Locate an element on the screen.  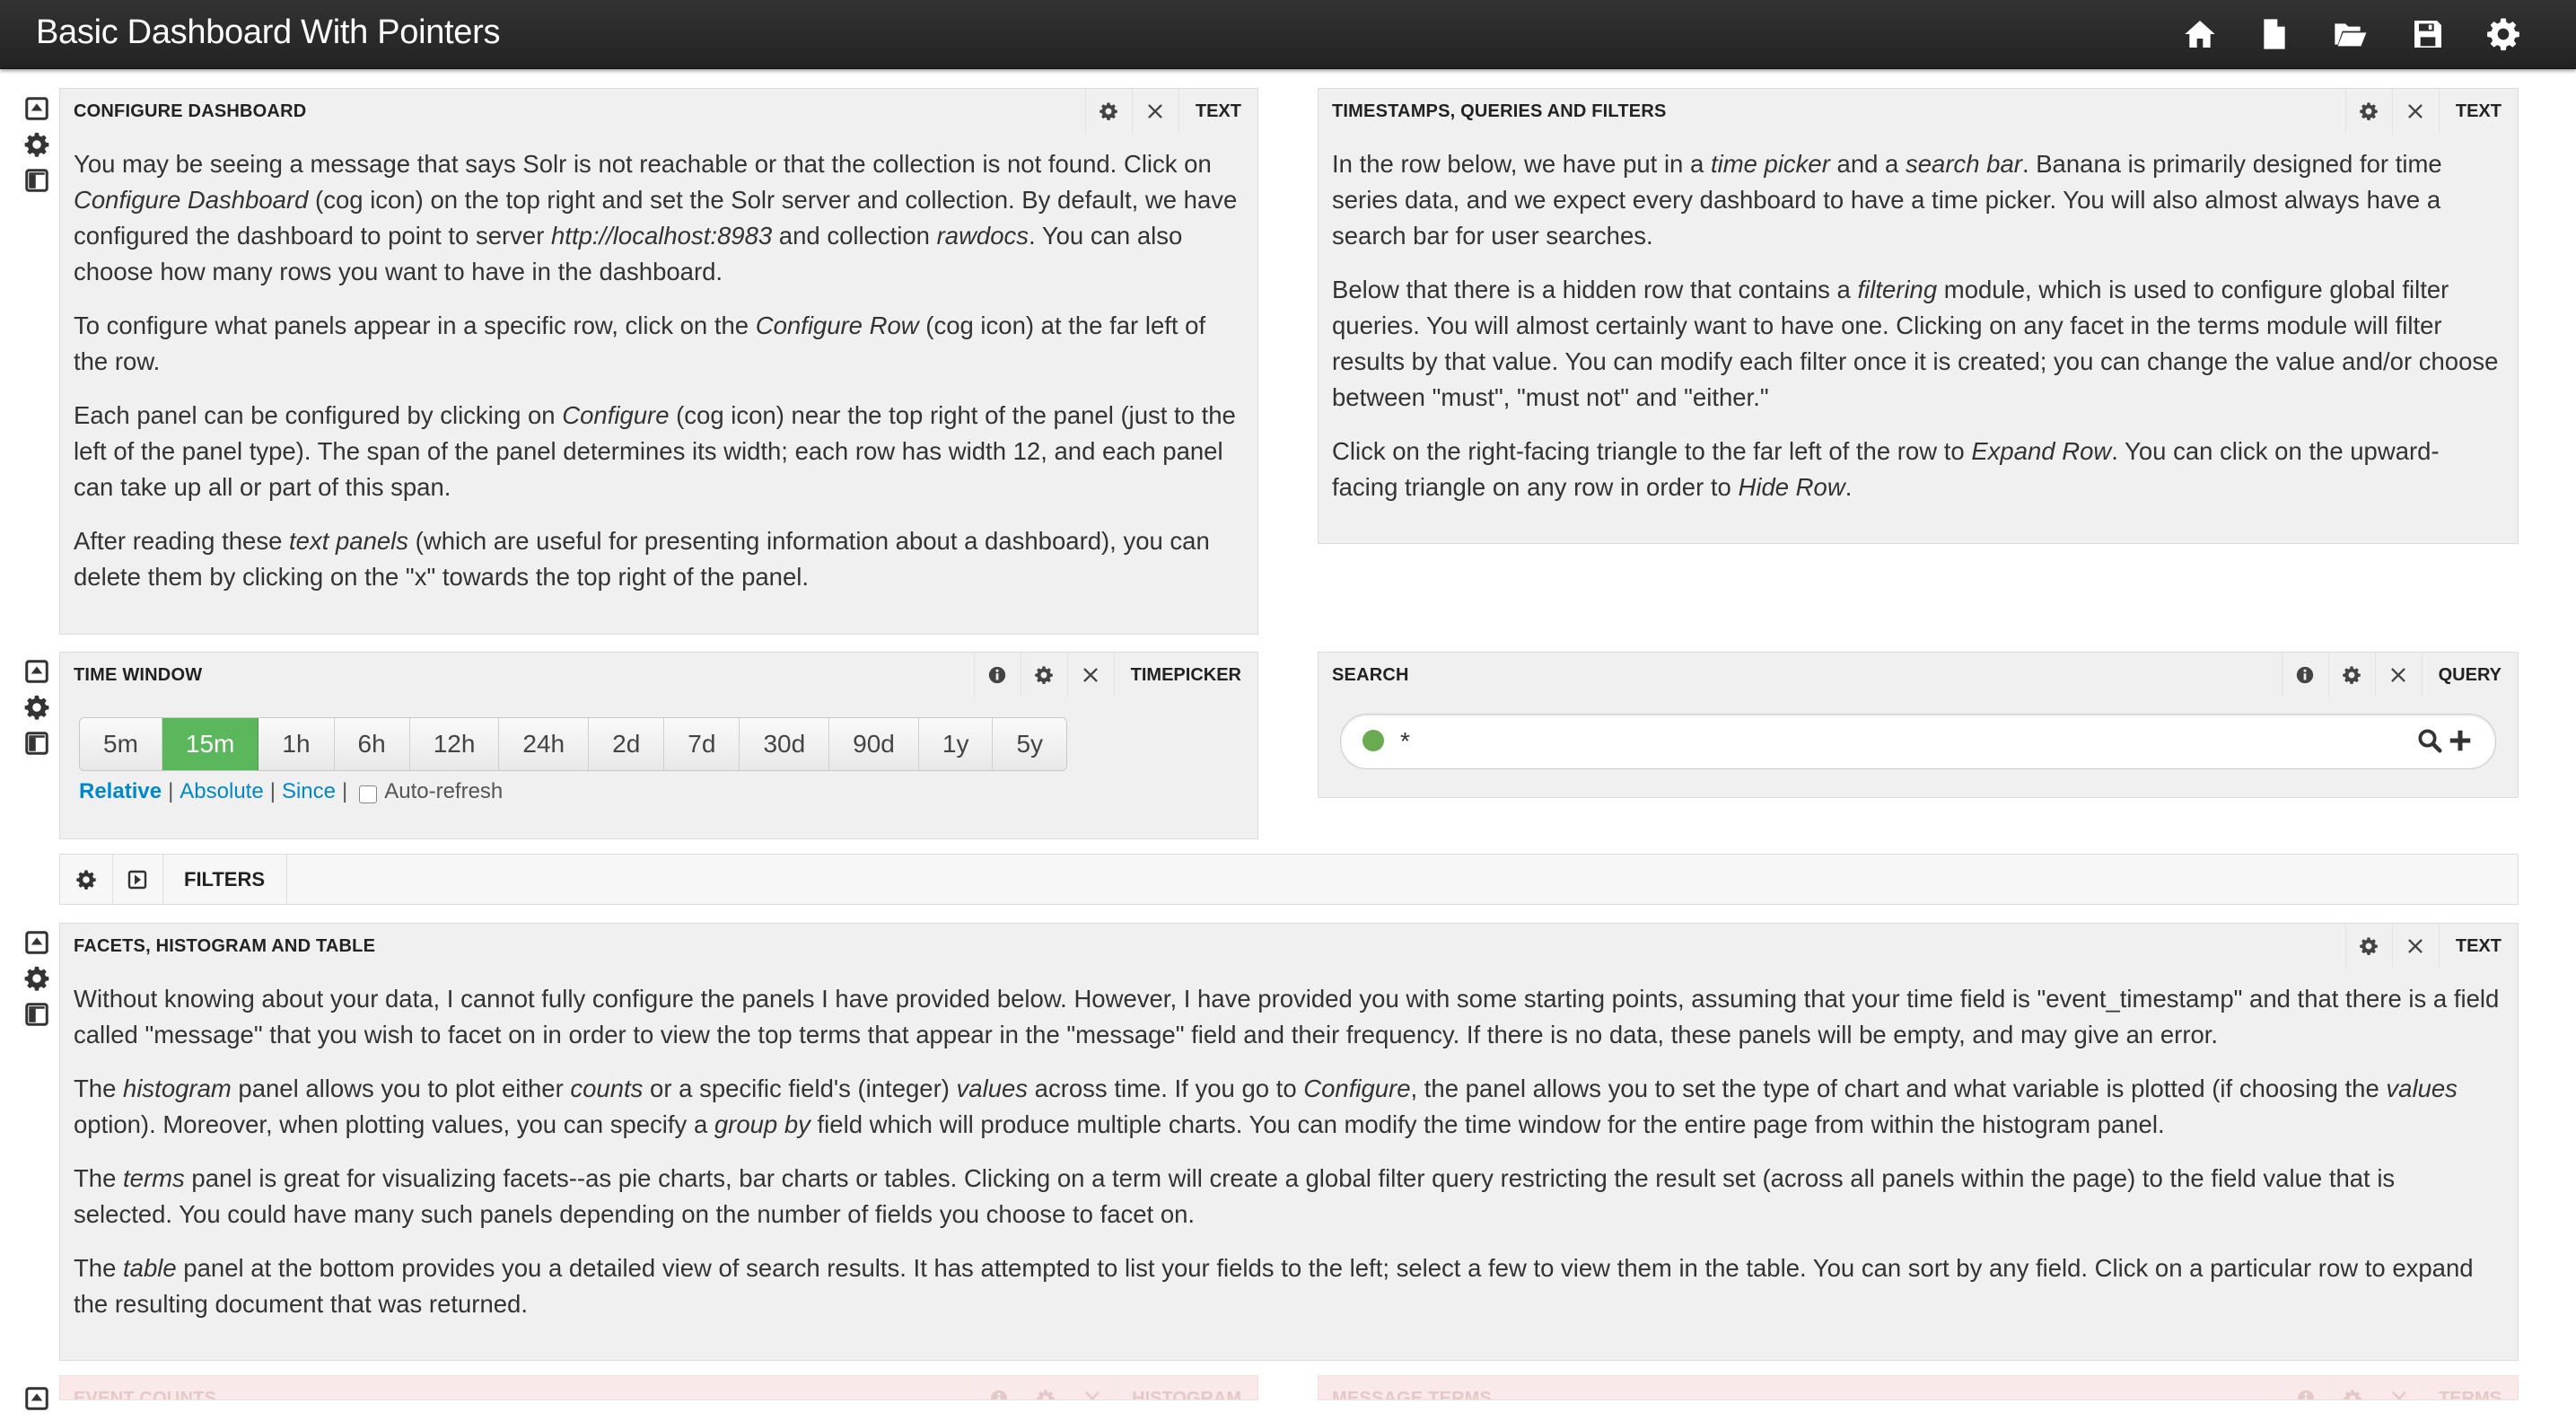
time-option-button-selected: 15m is located at coordinates (210, 744).